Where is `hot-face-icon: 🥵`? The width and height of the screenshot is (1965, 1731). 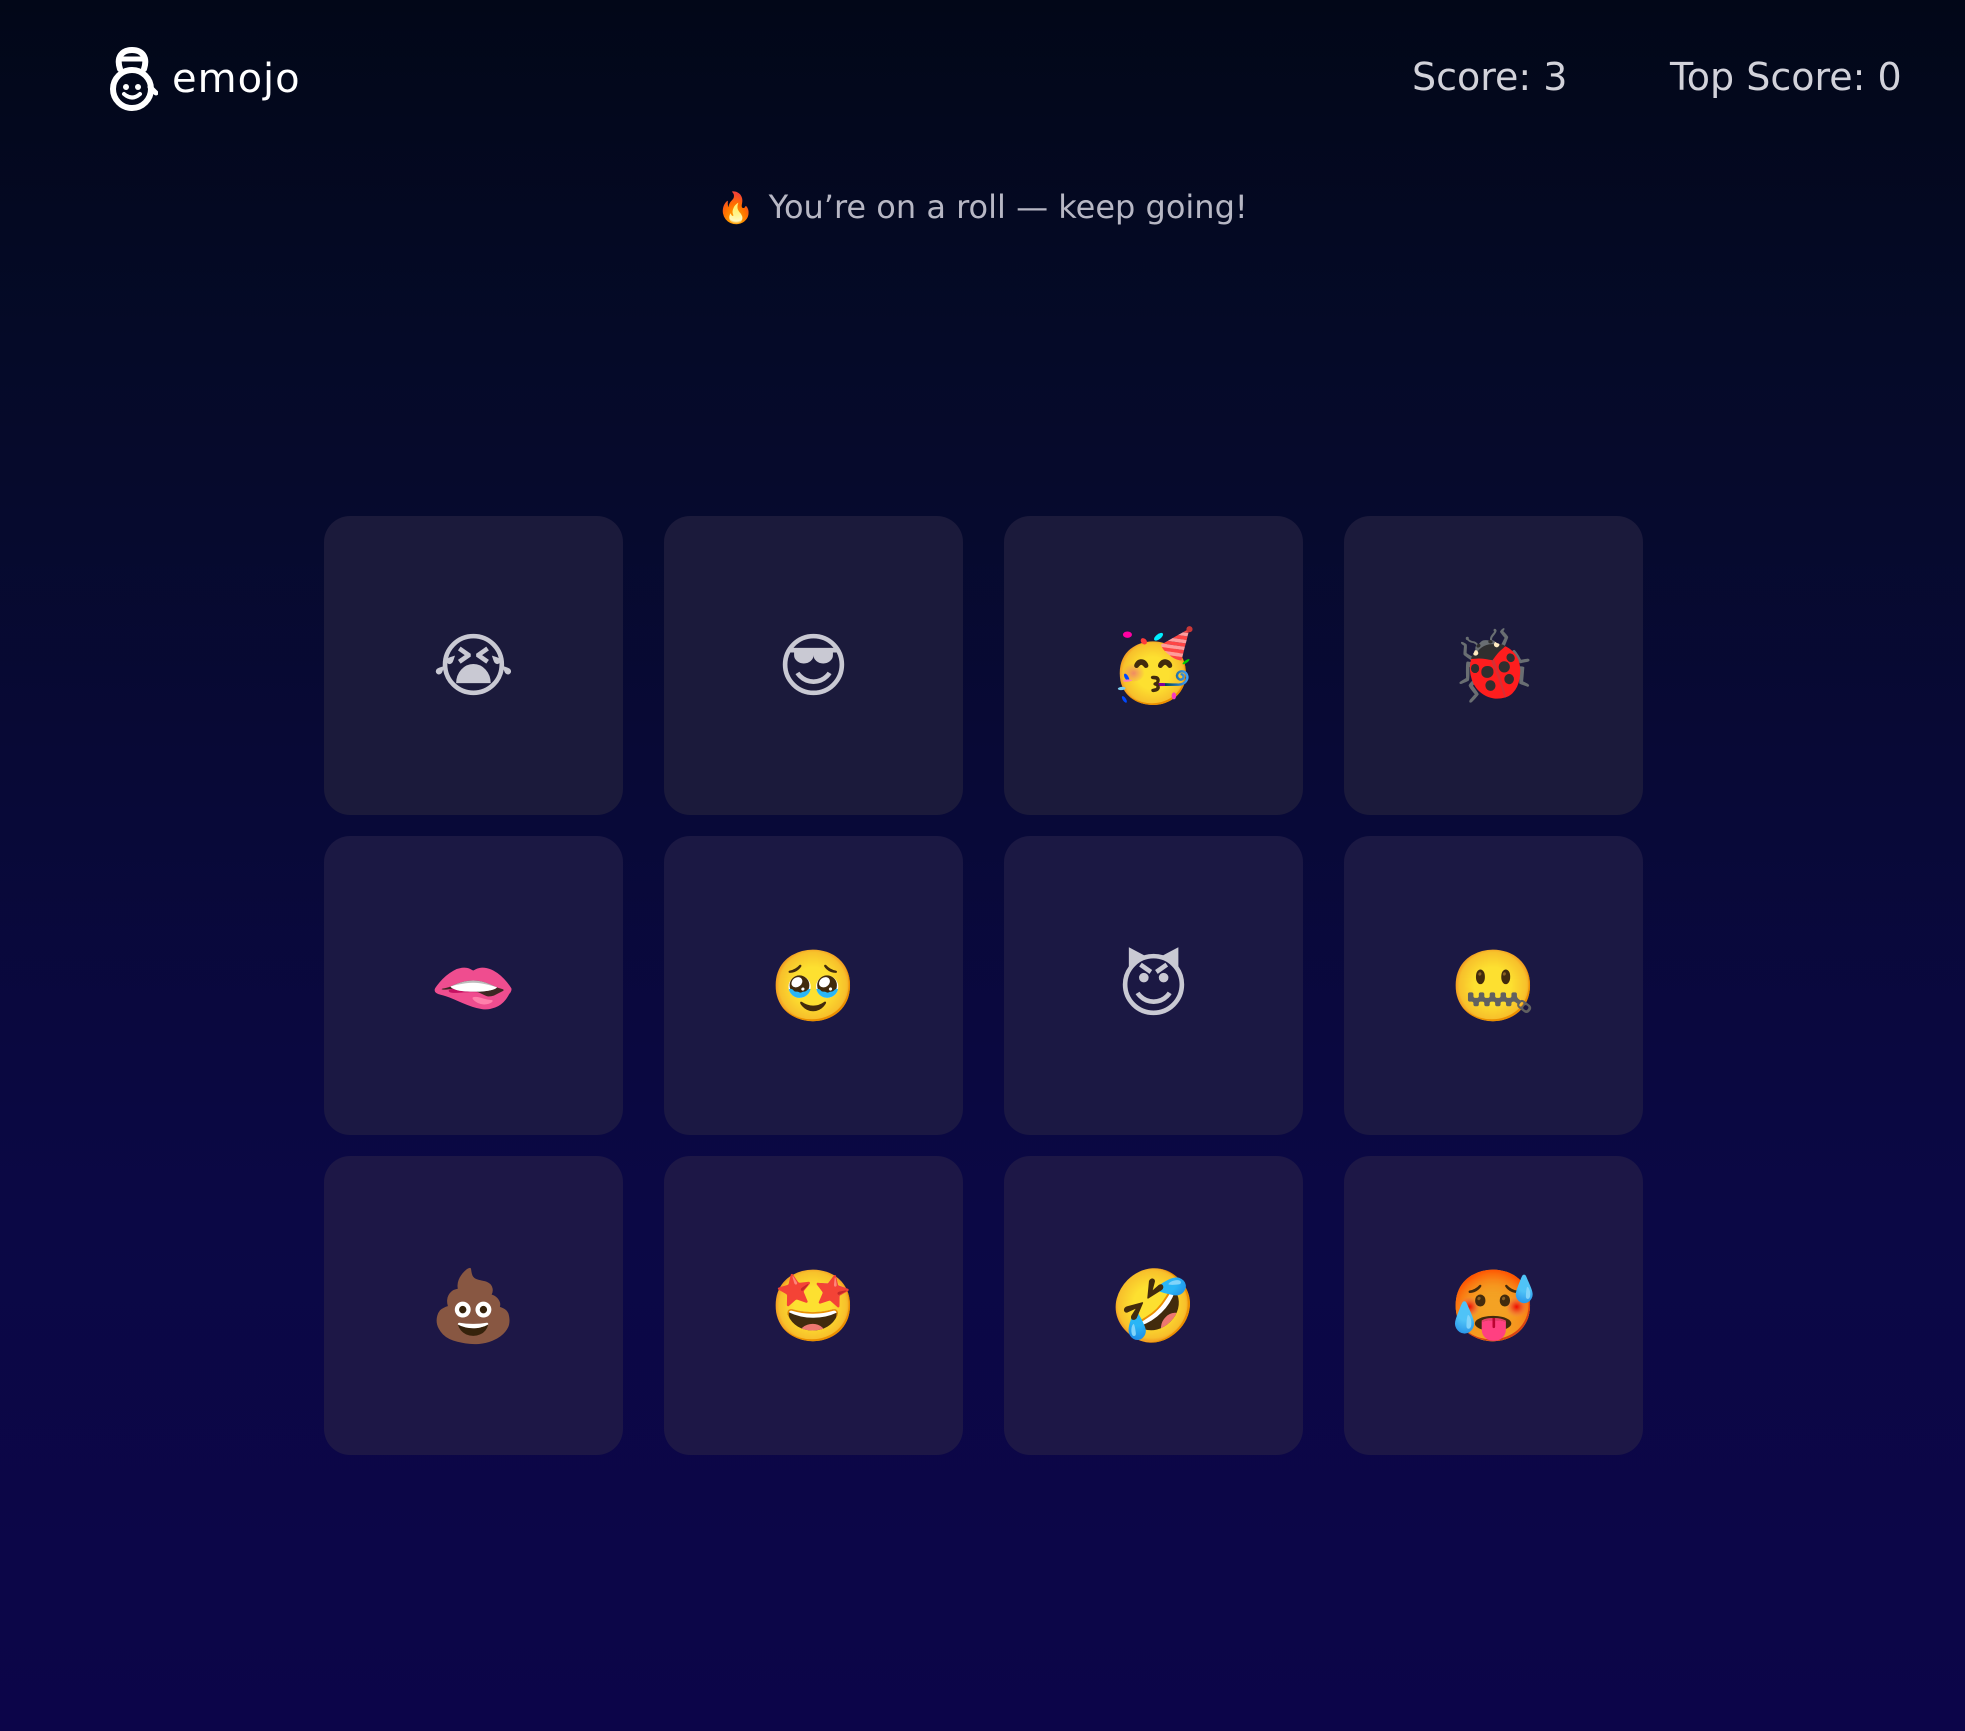 hot-face-icon: 🥵 is located at coordinates (1493, 1305).